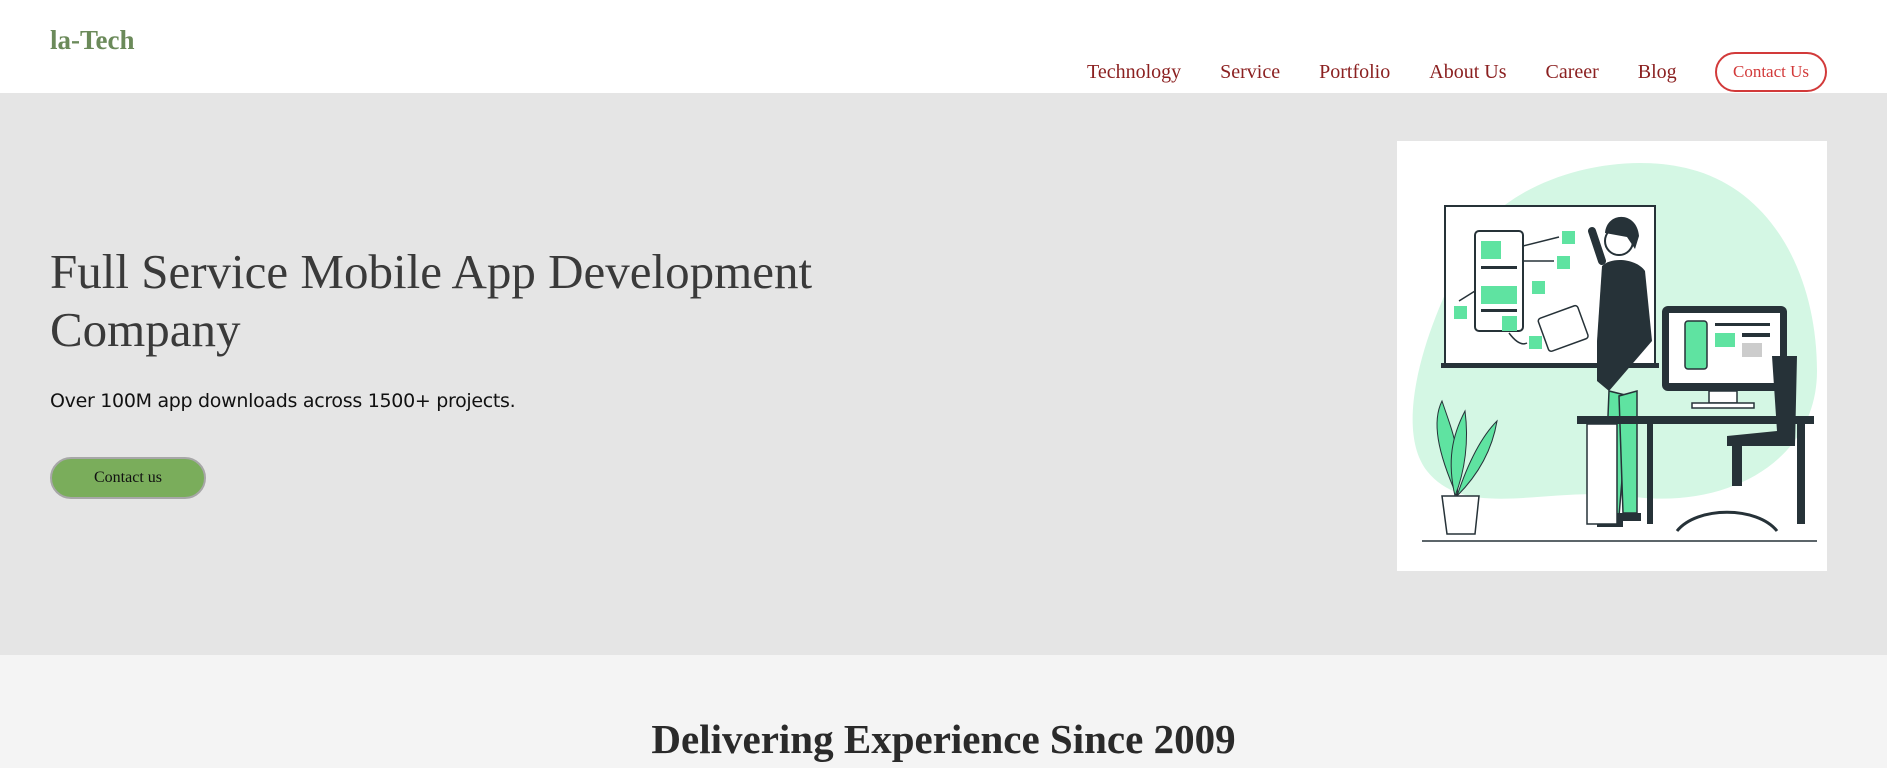 The width and height of the screenshot is (1887, 768). I want to click on nav-about-us: About Us, so click(1467, 72).